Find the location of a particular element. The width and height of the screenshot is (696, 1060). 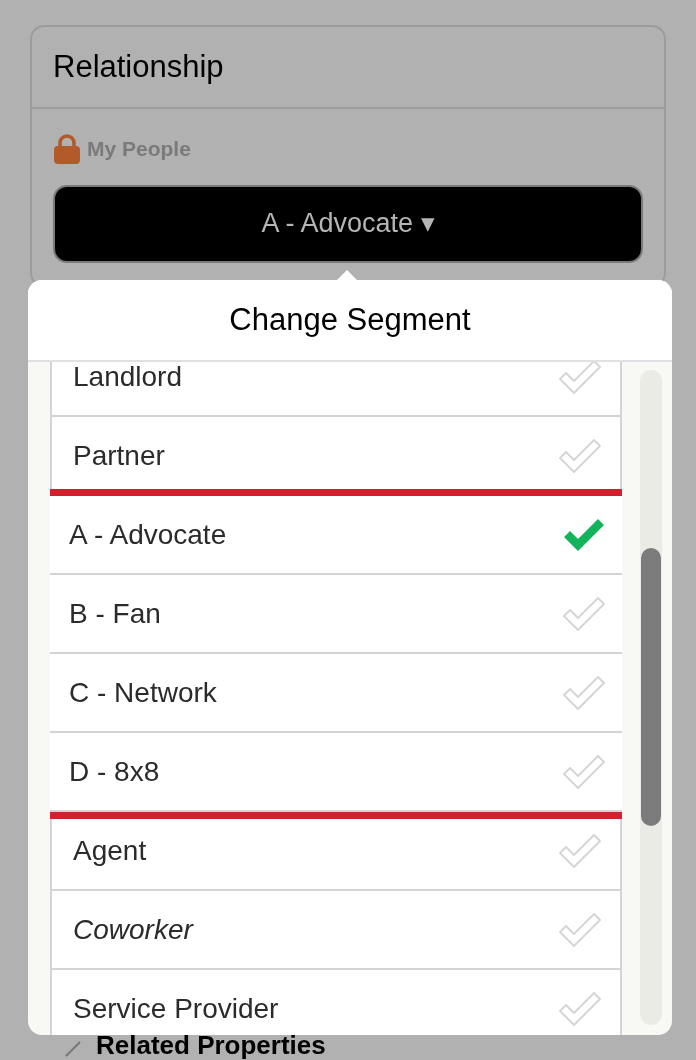

segment-option: Landlord is located at coordinates (336, 389).